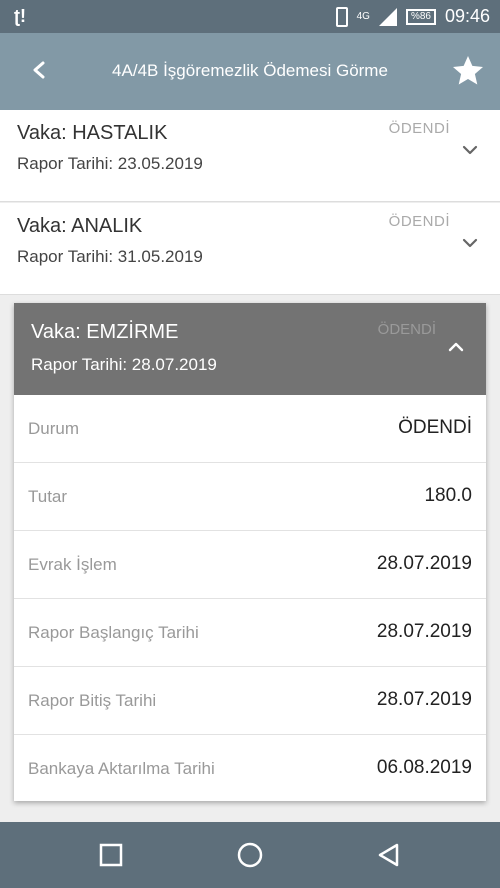  I want to click on case-title: Vaka: EMZİRME, so click(105, 332).